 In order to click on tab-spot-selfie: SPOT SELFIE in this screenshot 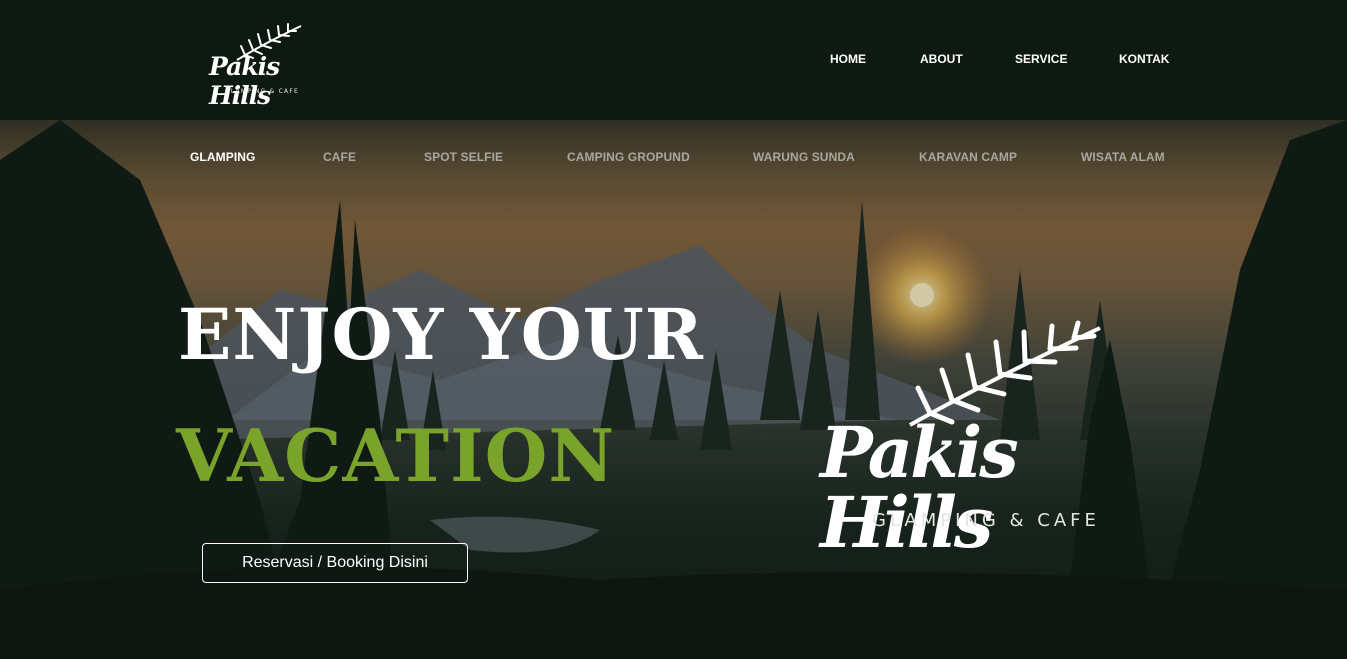, I will do `click(463, 157)`.